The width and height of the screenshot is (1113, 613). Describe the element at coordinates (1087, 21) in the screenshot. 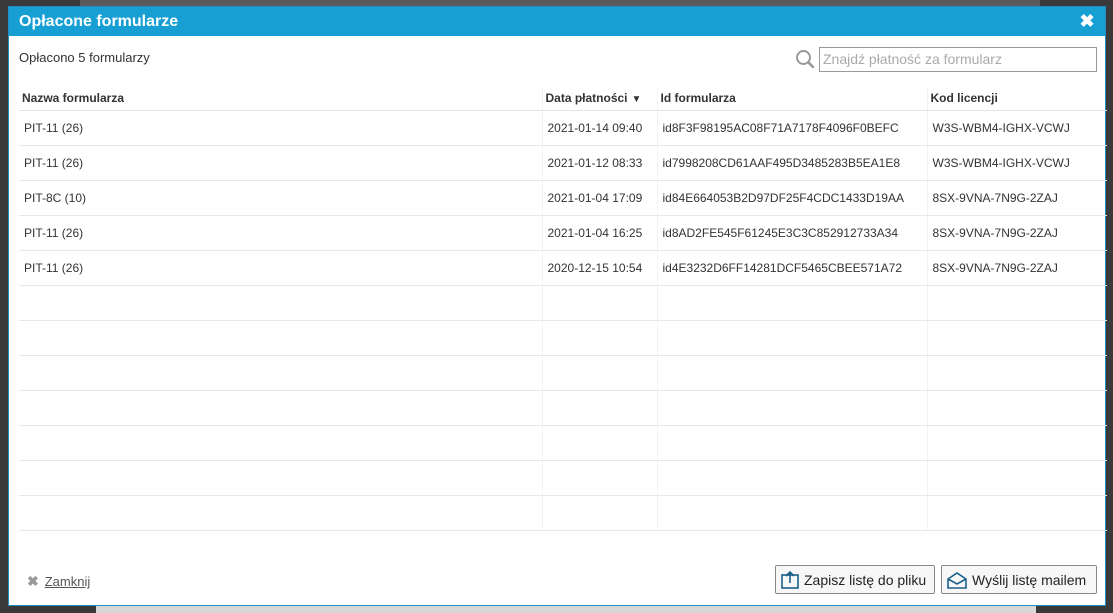

I see `close-icon: ✖` at that location.